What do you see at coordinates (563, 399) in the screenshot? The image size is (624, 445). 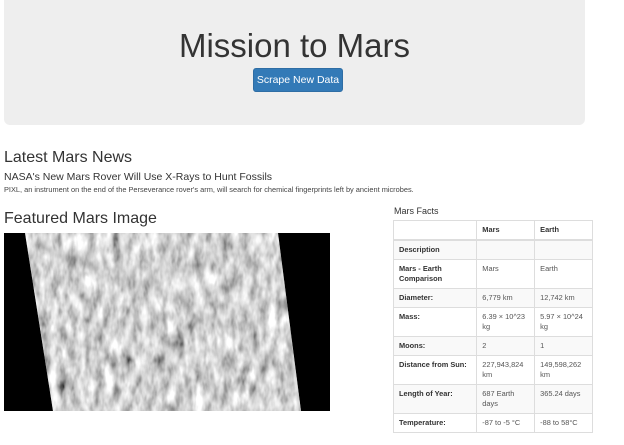 I see `fact-earth-value: 365.24 days` at bounding box center [563, 399].